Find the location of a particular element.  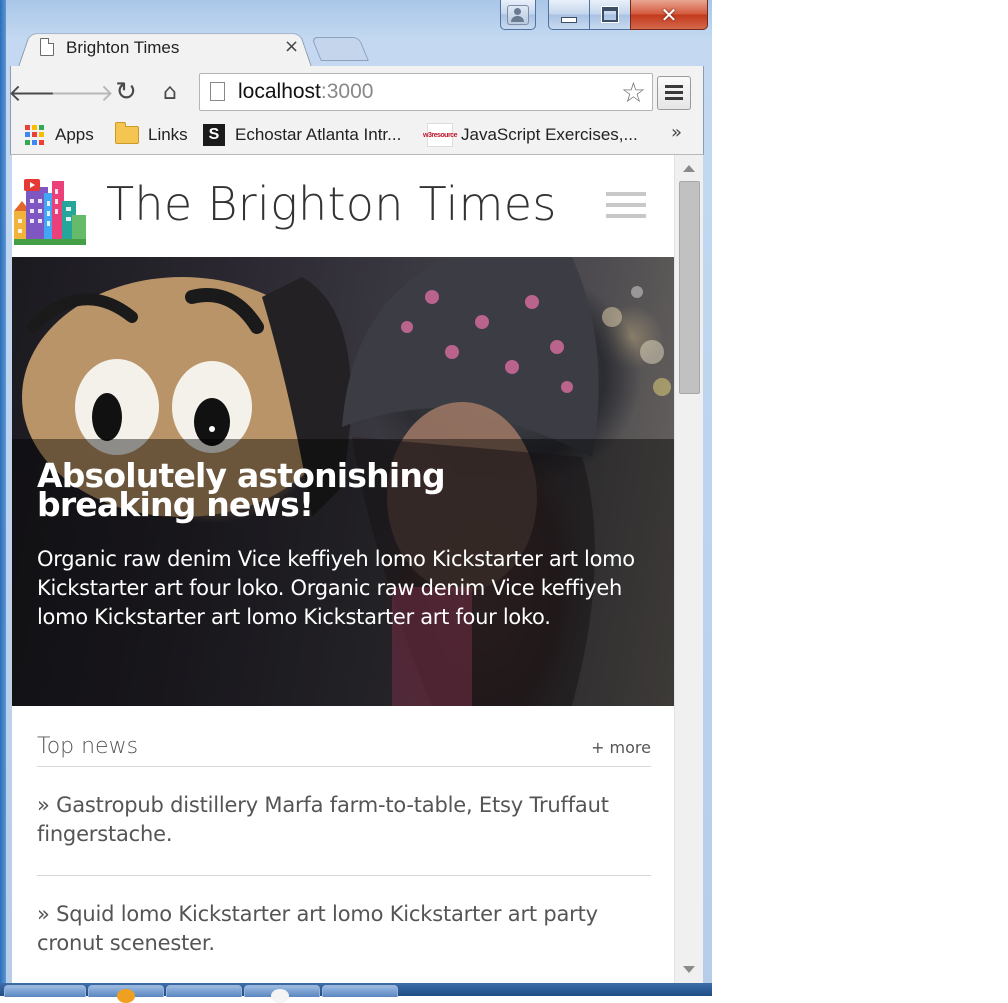

url-text: localhost:3000 is located at coordinates (305, 92).